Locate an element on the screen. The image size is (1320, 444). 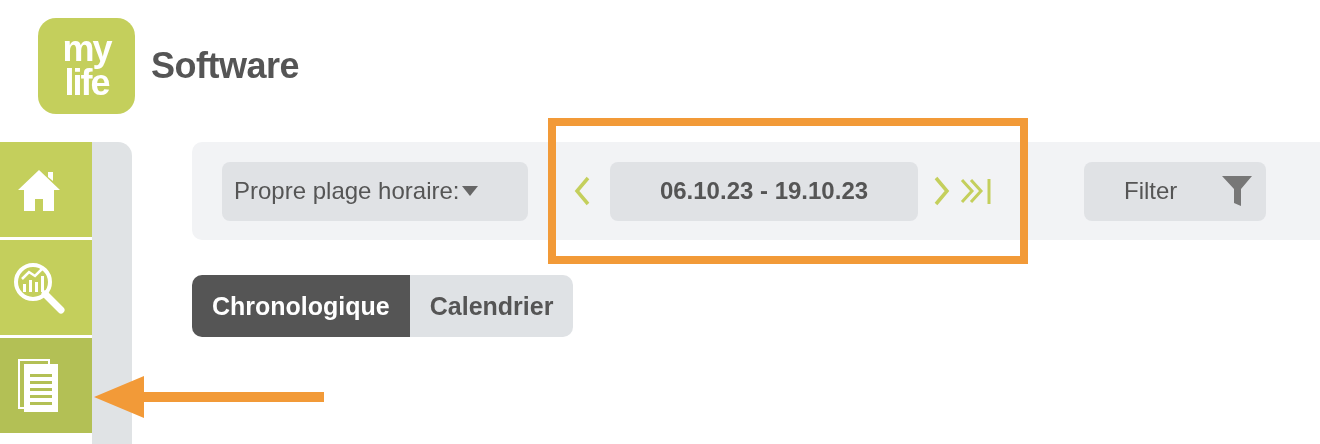
filter-icon is located at coordinates (1237, 191).